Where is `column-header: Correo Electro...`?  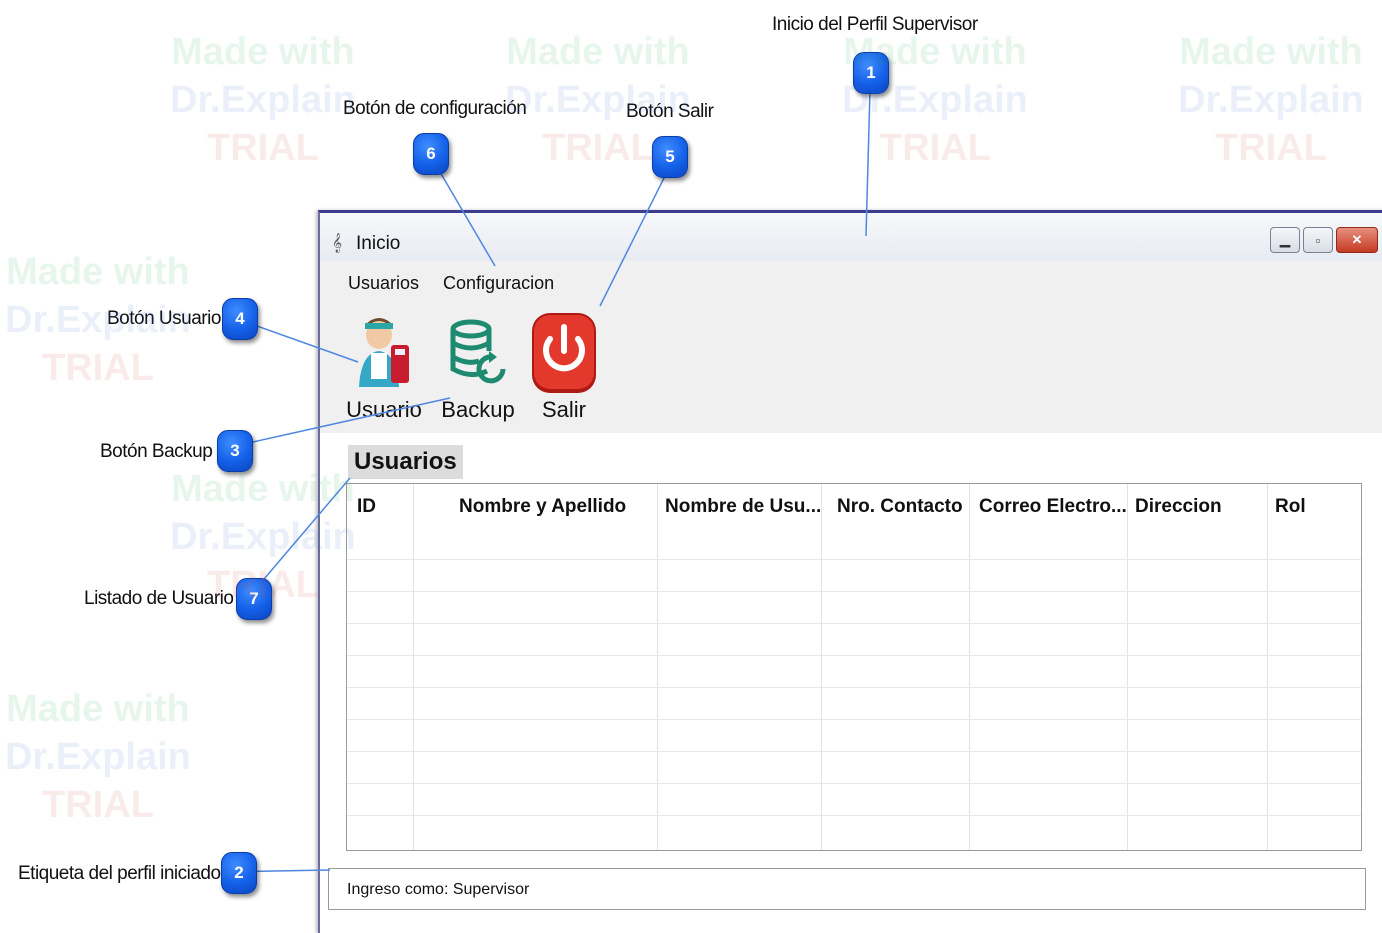 column-header: Correo Electro... is located at coordinates (1053, 507).